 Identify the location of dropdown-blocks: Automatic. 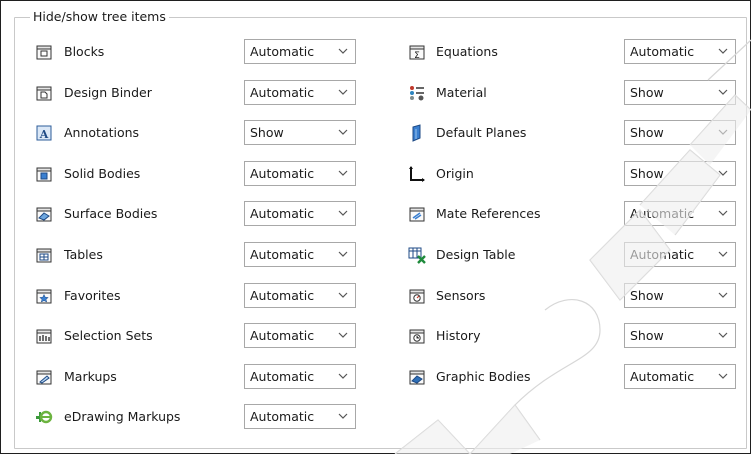
(300, 51).